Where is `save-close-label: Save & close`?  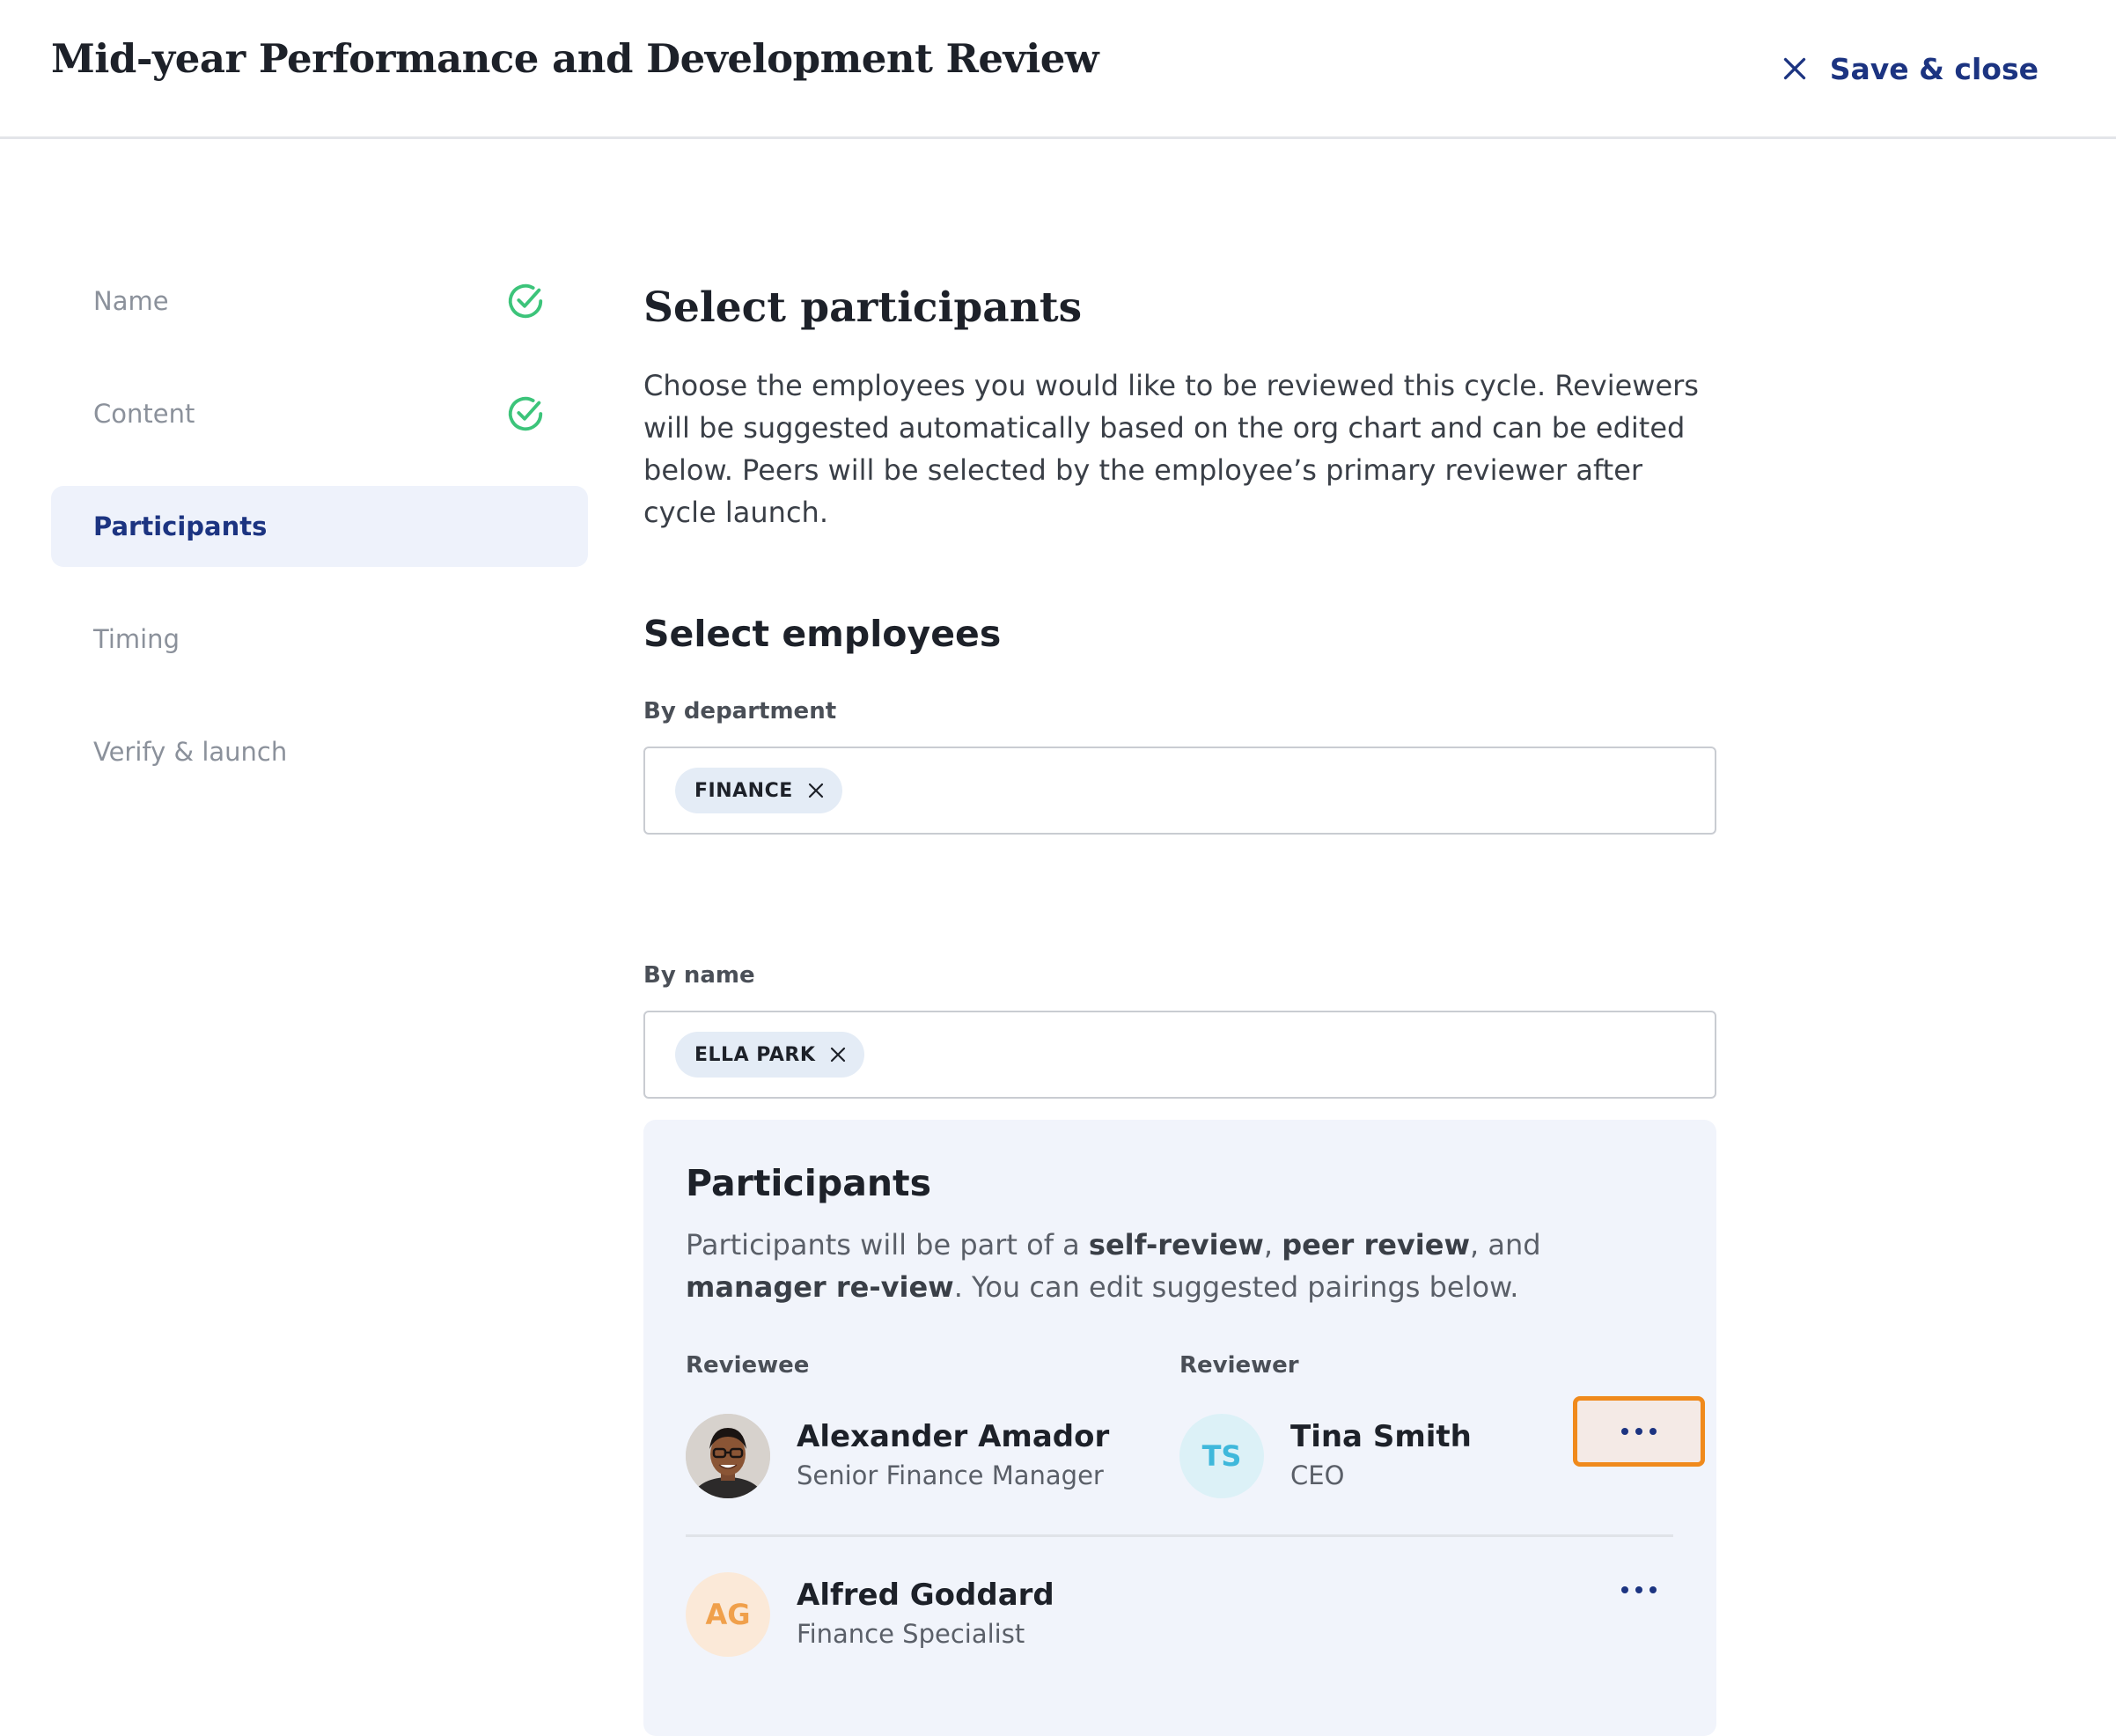
save-close-label: Save & close is located at coordinates (1934, 68).